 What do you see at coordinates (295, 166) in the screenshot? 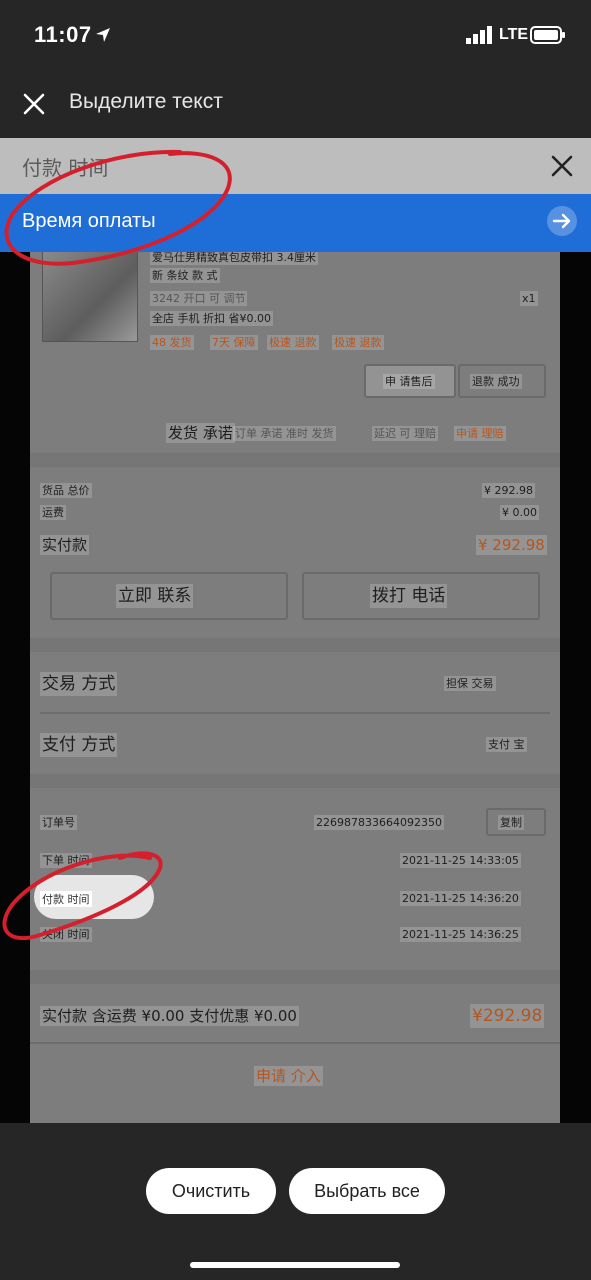
I see `detected-text-bar: 付款 时间` at bounding box center [295, 166].